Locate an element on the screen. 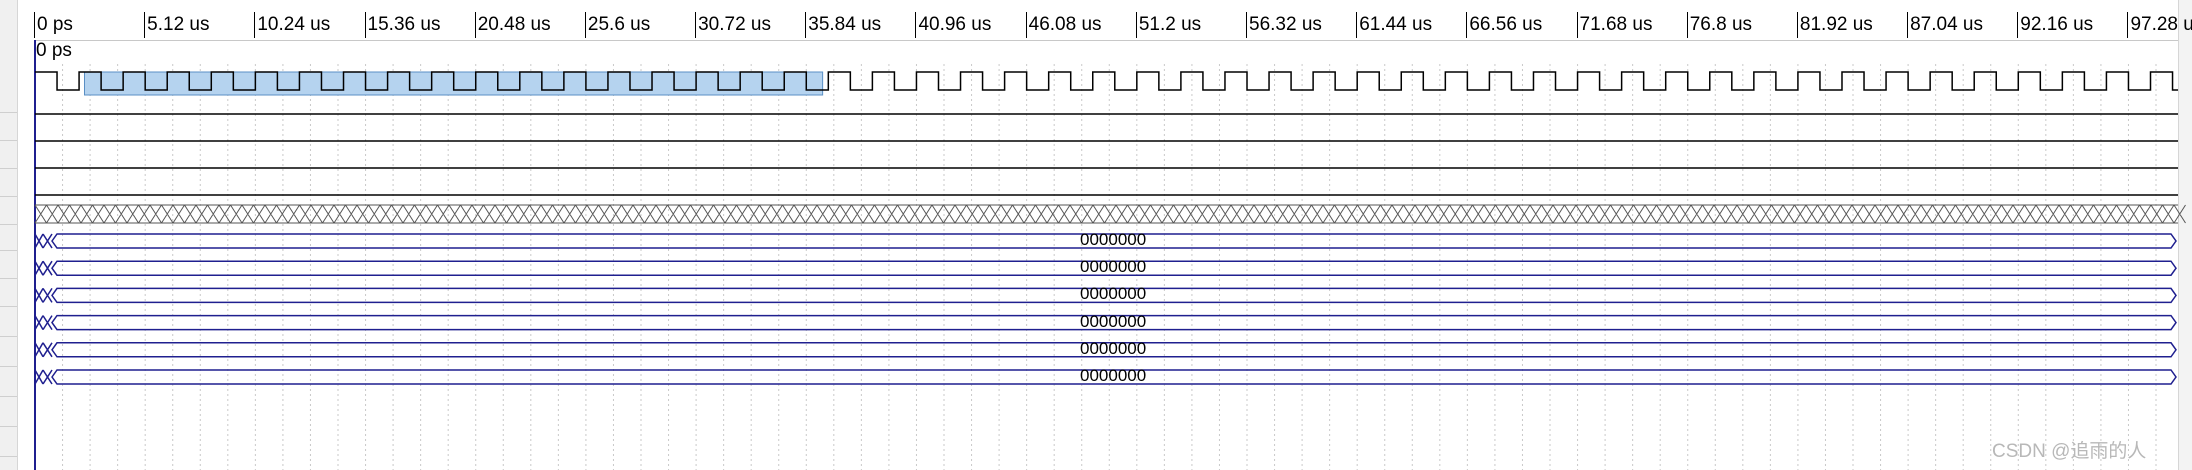  undefined-signal is located at coordinates (1110, 214).